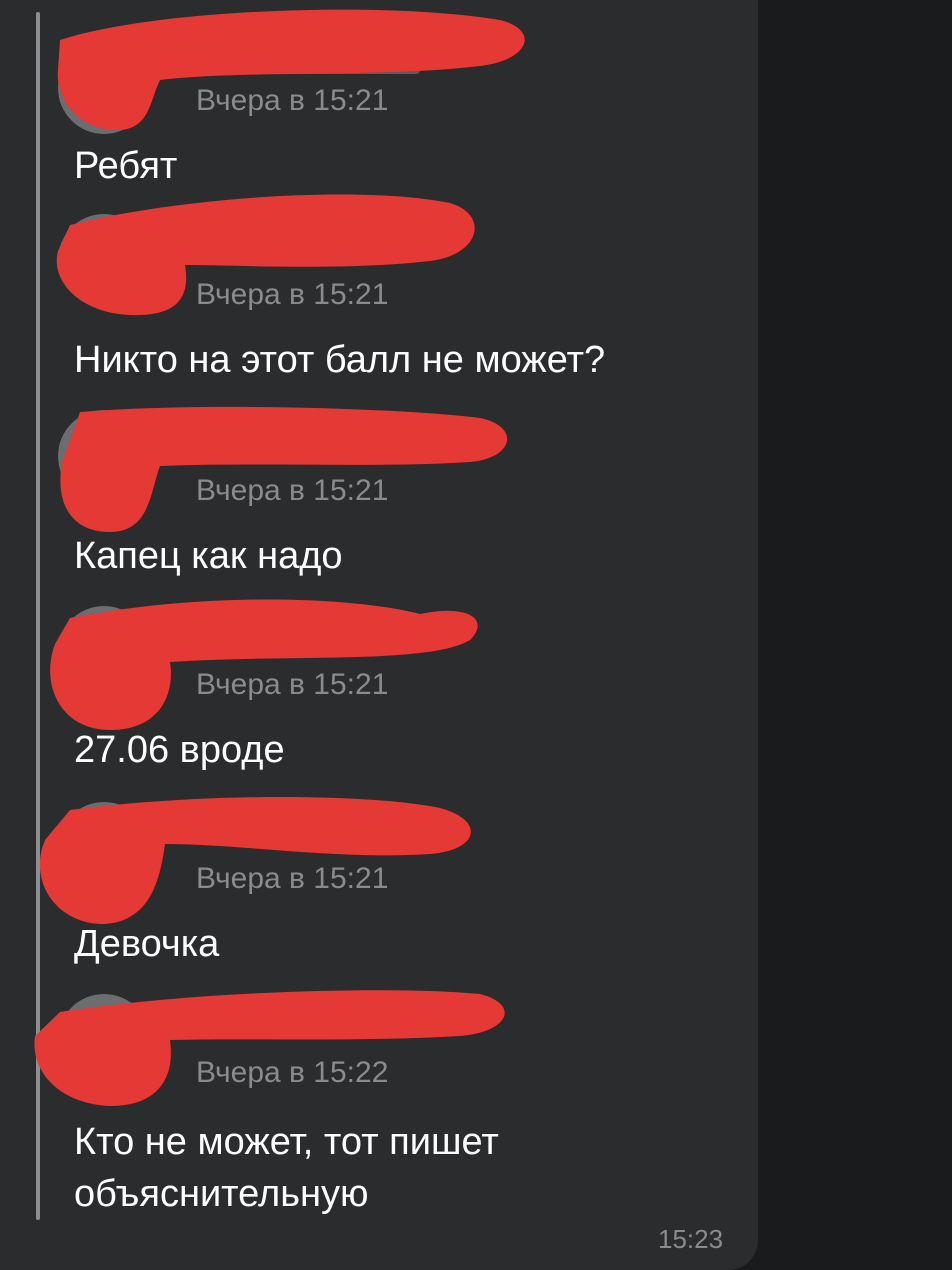 This screenshot has height=1270, width=952. I want to click on message-text: Никто на этот балл не может?, so click(340, 360).